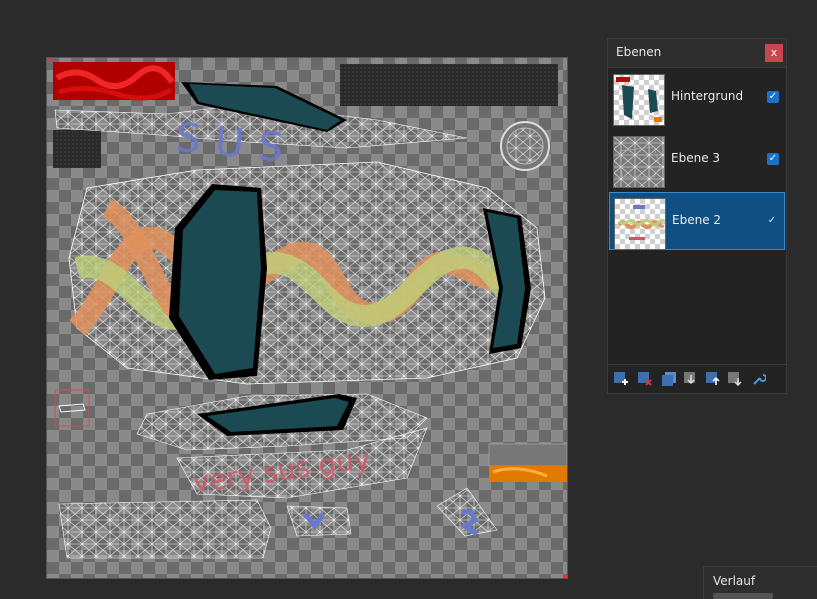  I want to click on history-item, so click(743, 596).